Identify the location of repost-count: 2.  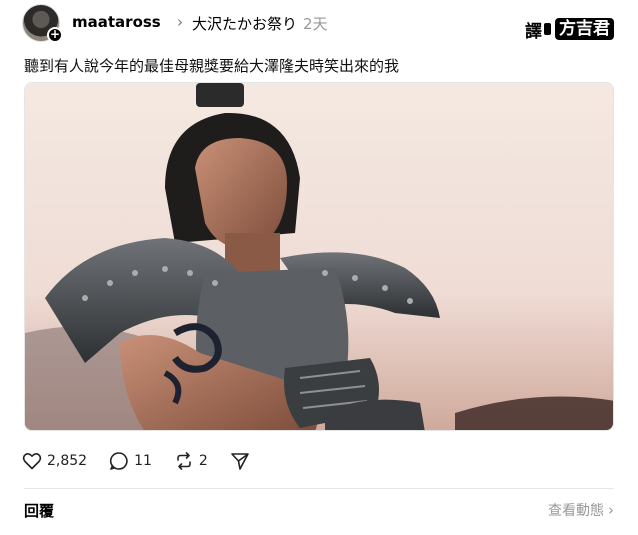
(203, 461).